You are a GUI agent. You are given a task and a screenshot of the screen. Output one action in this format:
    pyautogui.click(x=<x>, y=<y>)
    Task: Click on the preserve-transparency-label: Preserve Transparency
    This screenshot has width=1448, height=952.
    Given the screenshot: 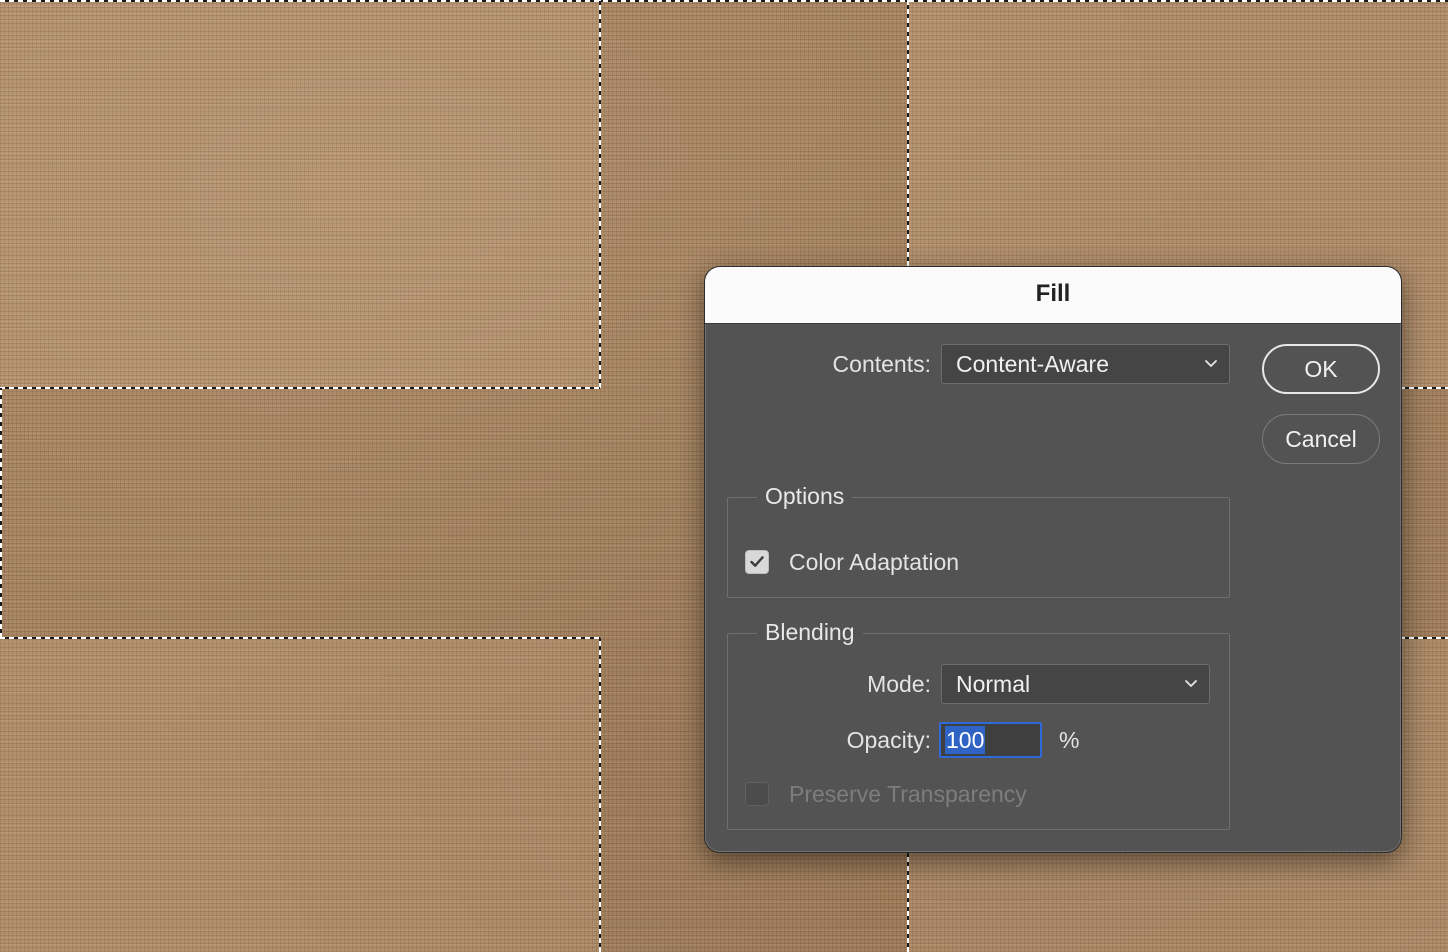 What is the action you would take?
    pyautogui.click(x=908, y=794)
    